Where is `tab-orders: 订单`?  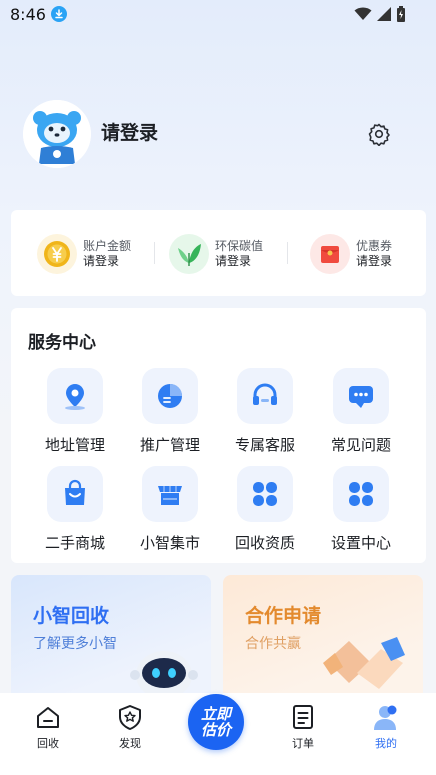 tab-orders: 订单 is located at coordinates (303, 727).